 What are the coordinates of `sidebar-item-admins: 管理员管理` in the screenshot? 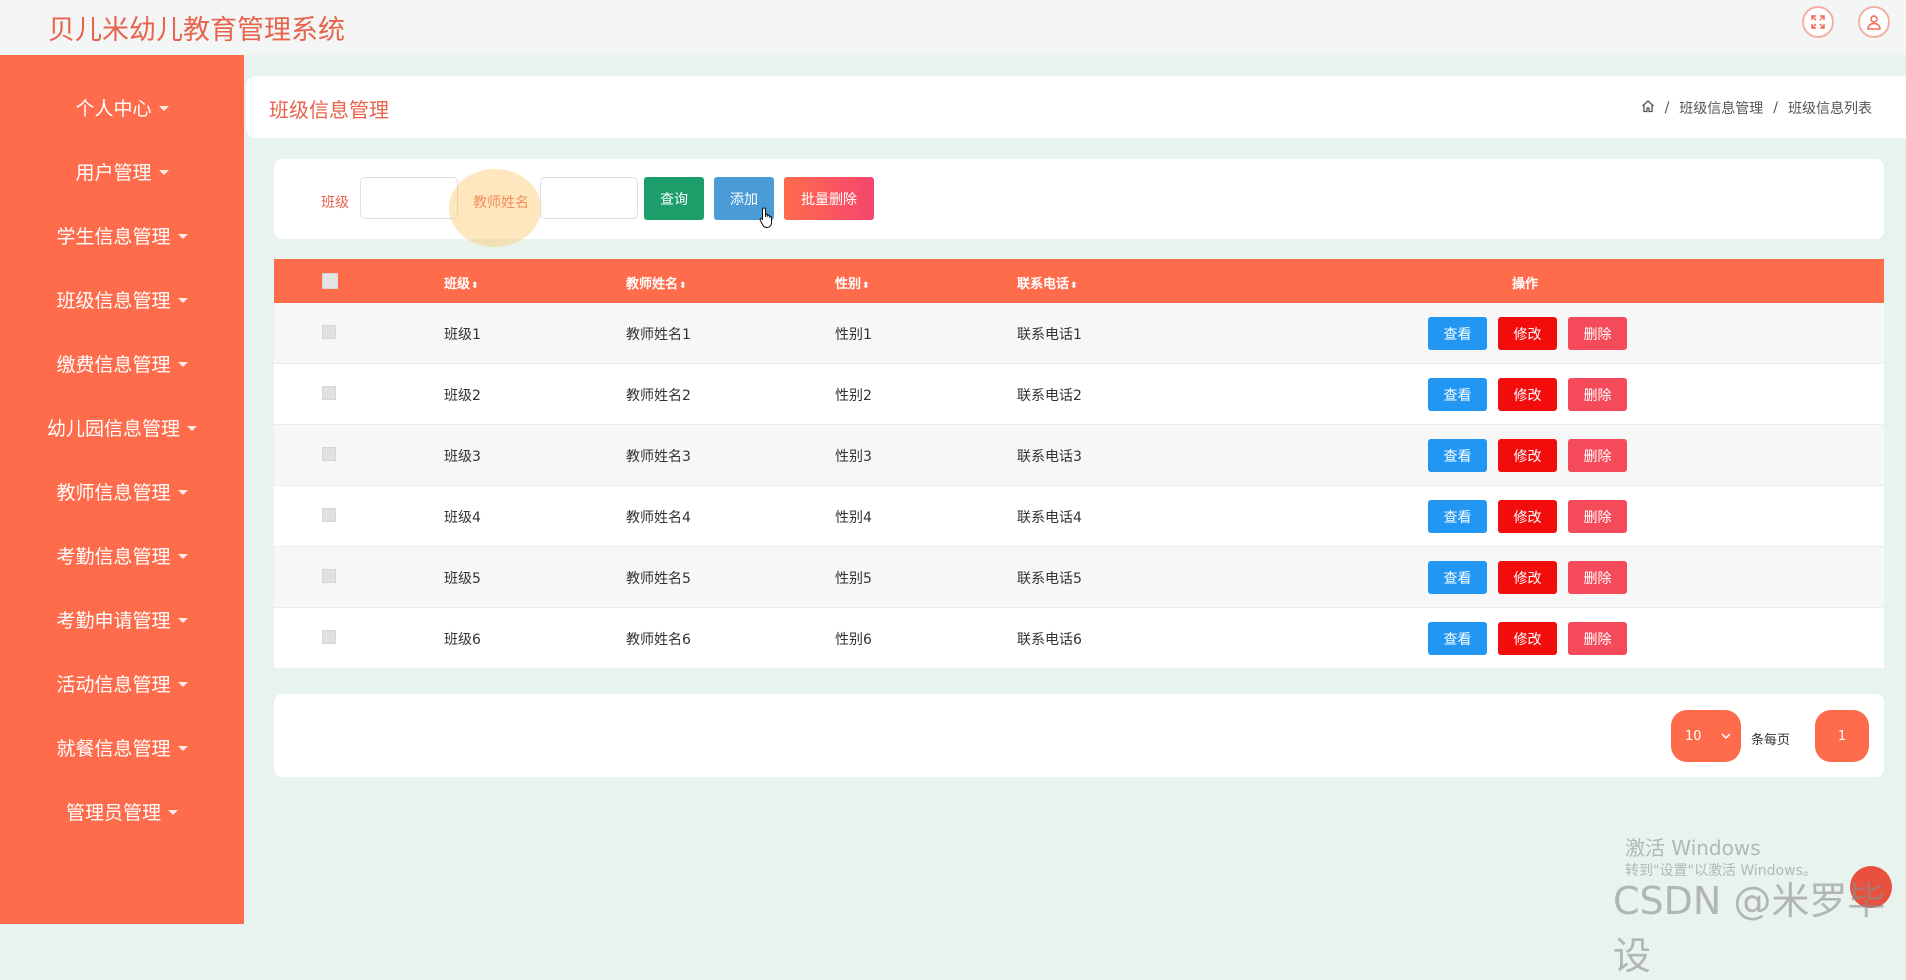 It's located at (122, 811).